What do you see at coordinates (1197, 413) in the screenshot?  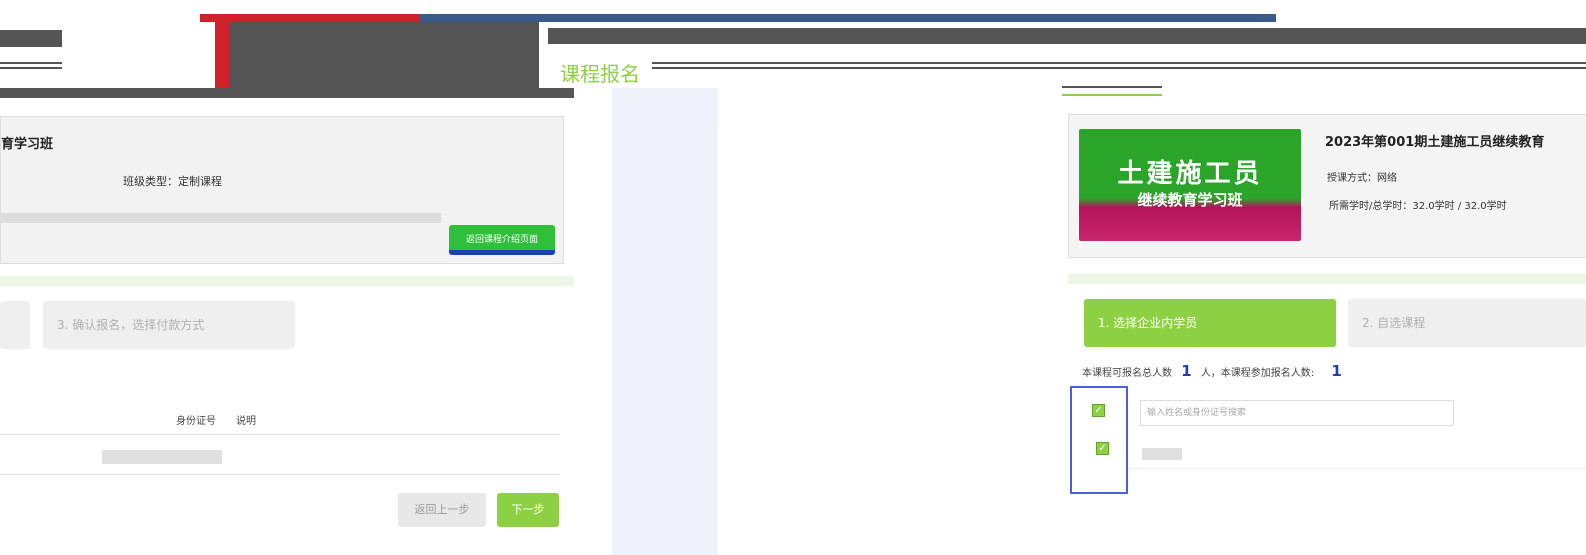 I see `search-placeholder: 输入姓名或身份证号搜索` at bounding box center [1197, 413].